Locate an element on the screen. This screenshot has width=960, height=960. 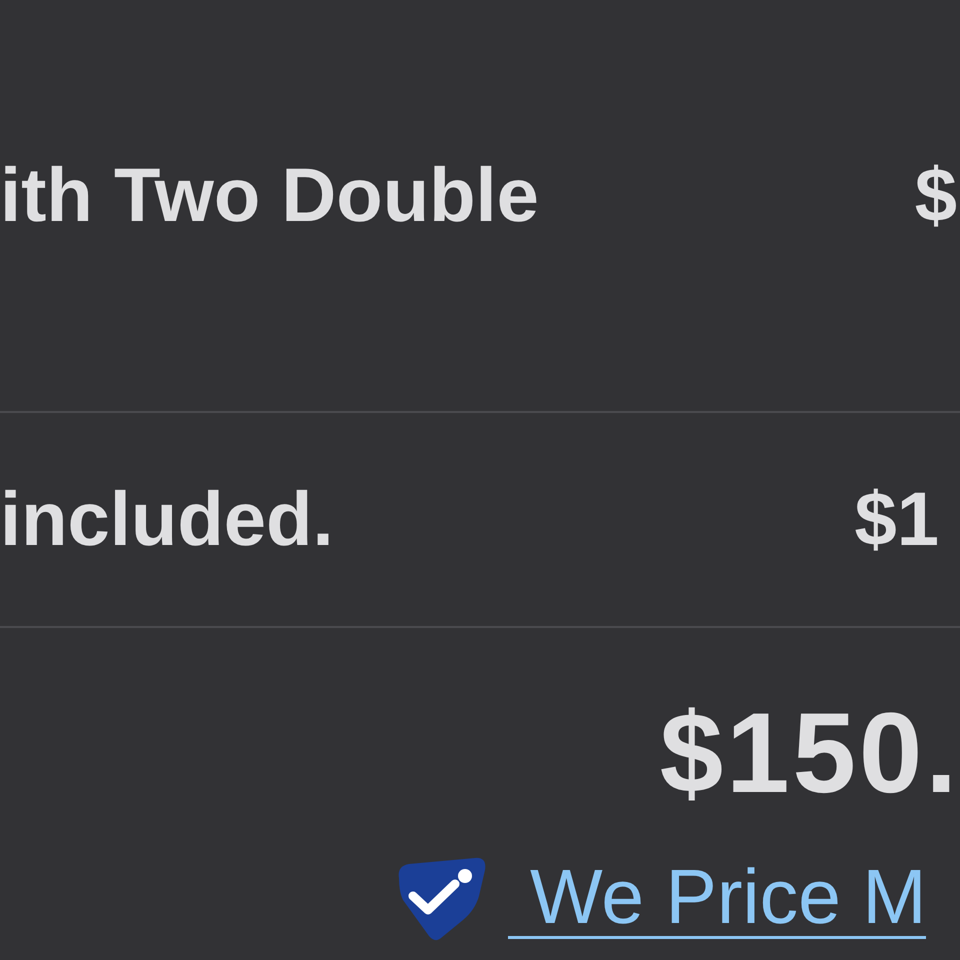
price-match-link: We Price M is located at coordinates (717, 899).